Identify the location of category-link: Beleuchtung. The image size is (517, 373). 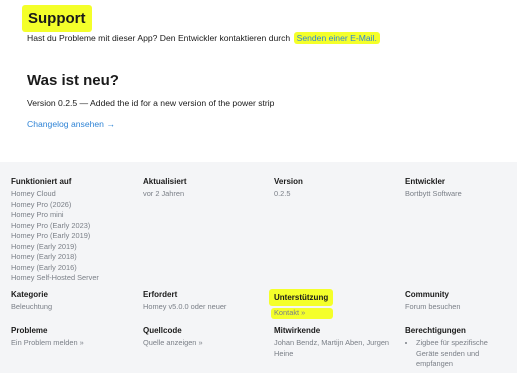
(31, 307).